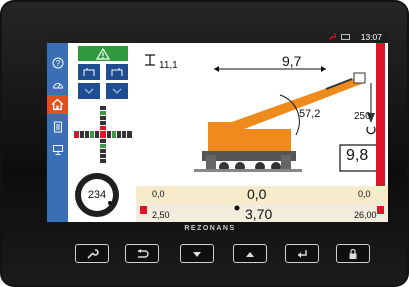  I want to click on slew-gauge: 234, so click(97, 195).